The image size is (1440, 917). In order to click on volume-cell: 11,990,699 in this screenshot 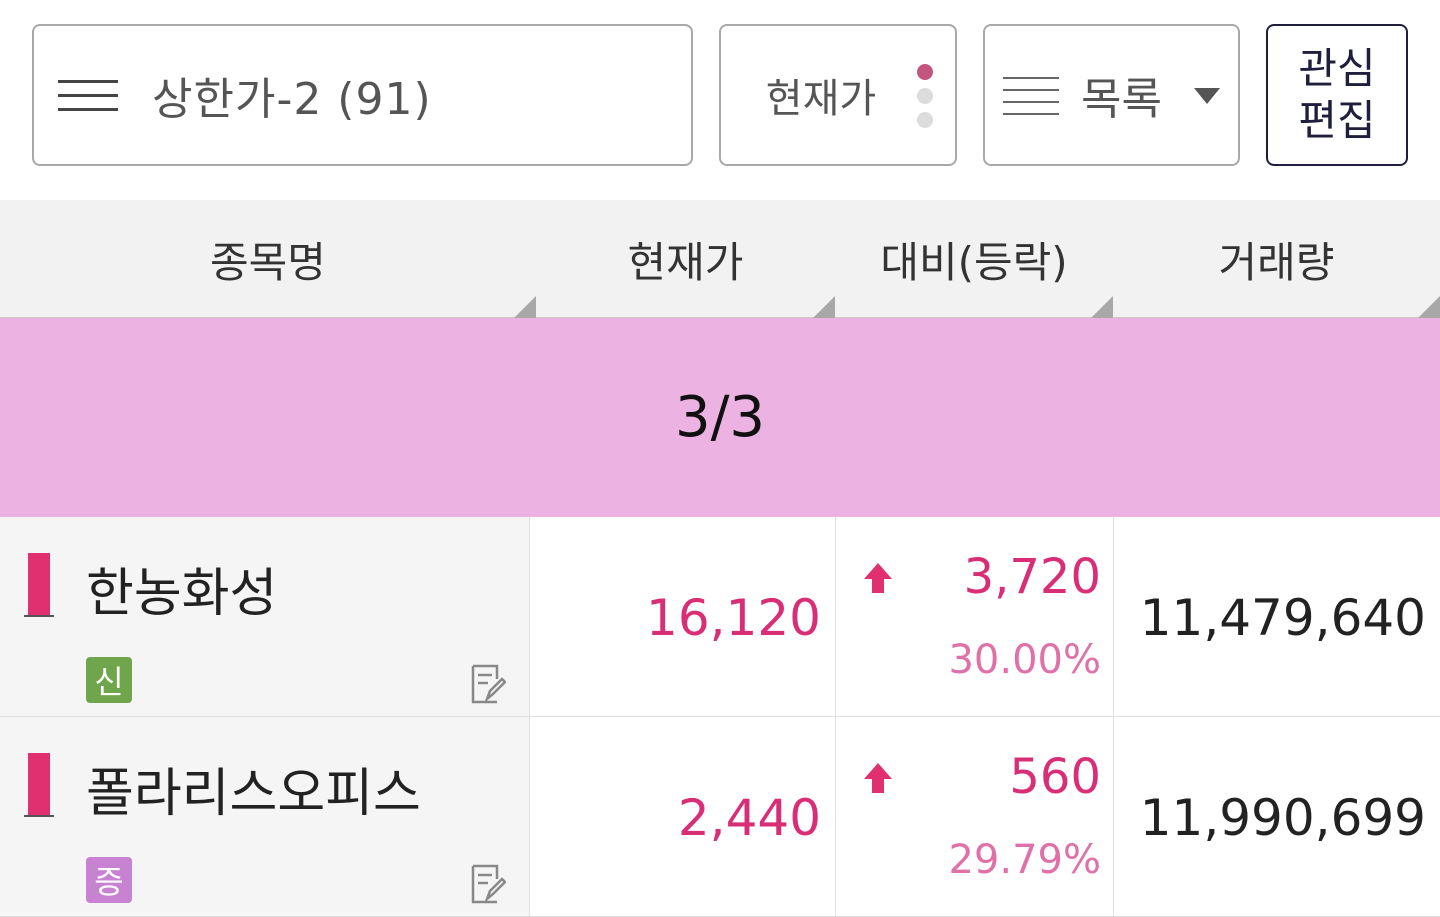, I will do `click(1276, 816)`.